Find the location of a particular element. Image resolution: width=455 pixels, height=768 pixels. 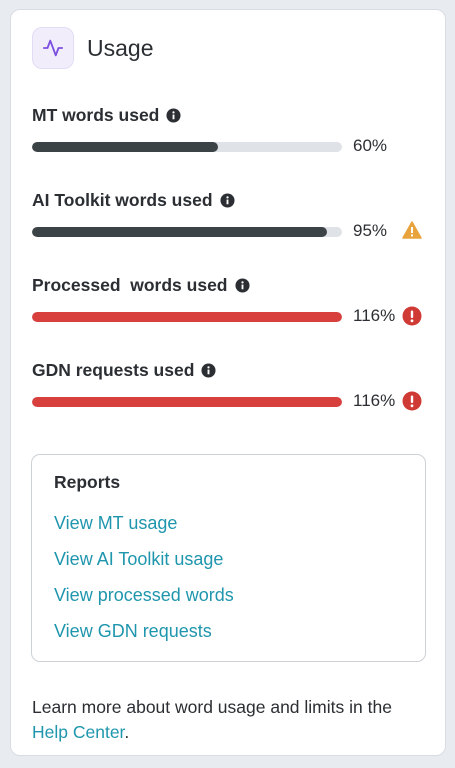

metric-label: Processed words used is located at coordinates (130, 285).